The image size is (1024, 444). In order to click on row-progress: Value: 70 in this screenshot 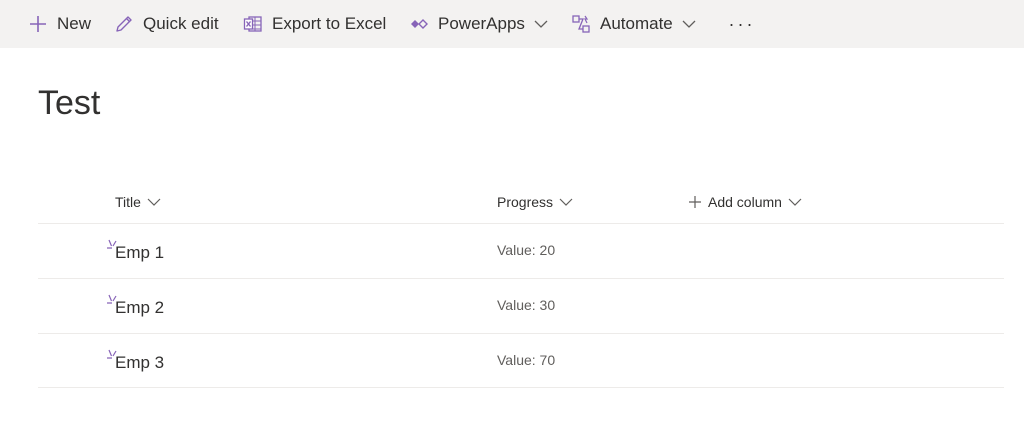, I will do `click(526, 360)`.